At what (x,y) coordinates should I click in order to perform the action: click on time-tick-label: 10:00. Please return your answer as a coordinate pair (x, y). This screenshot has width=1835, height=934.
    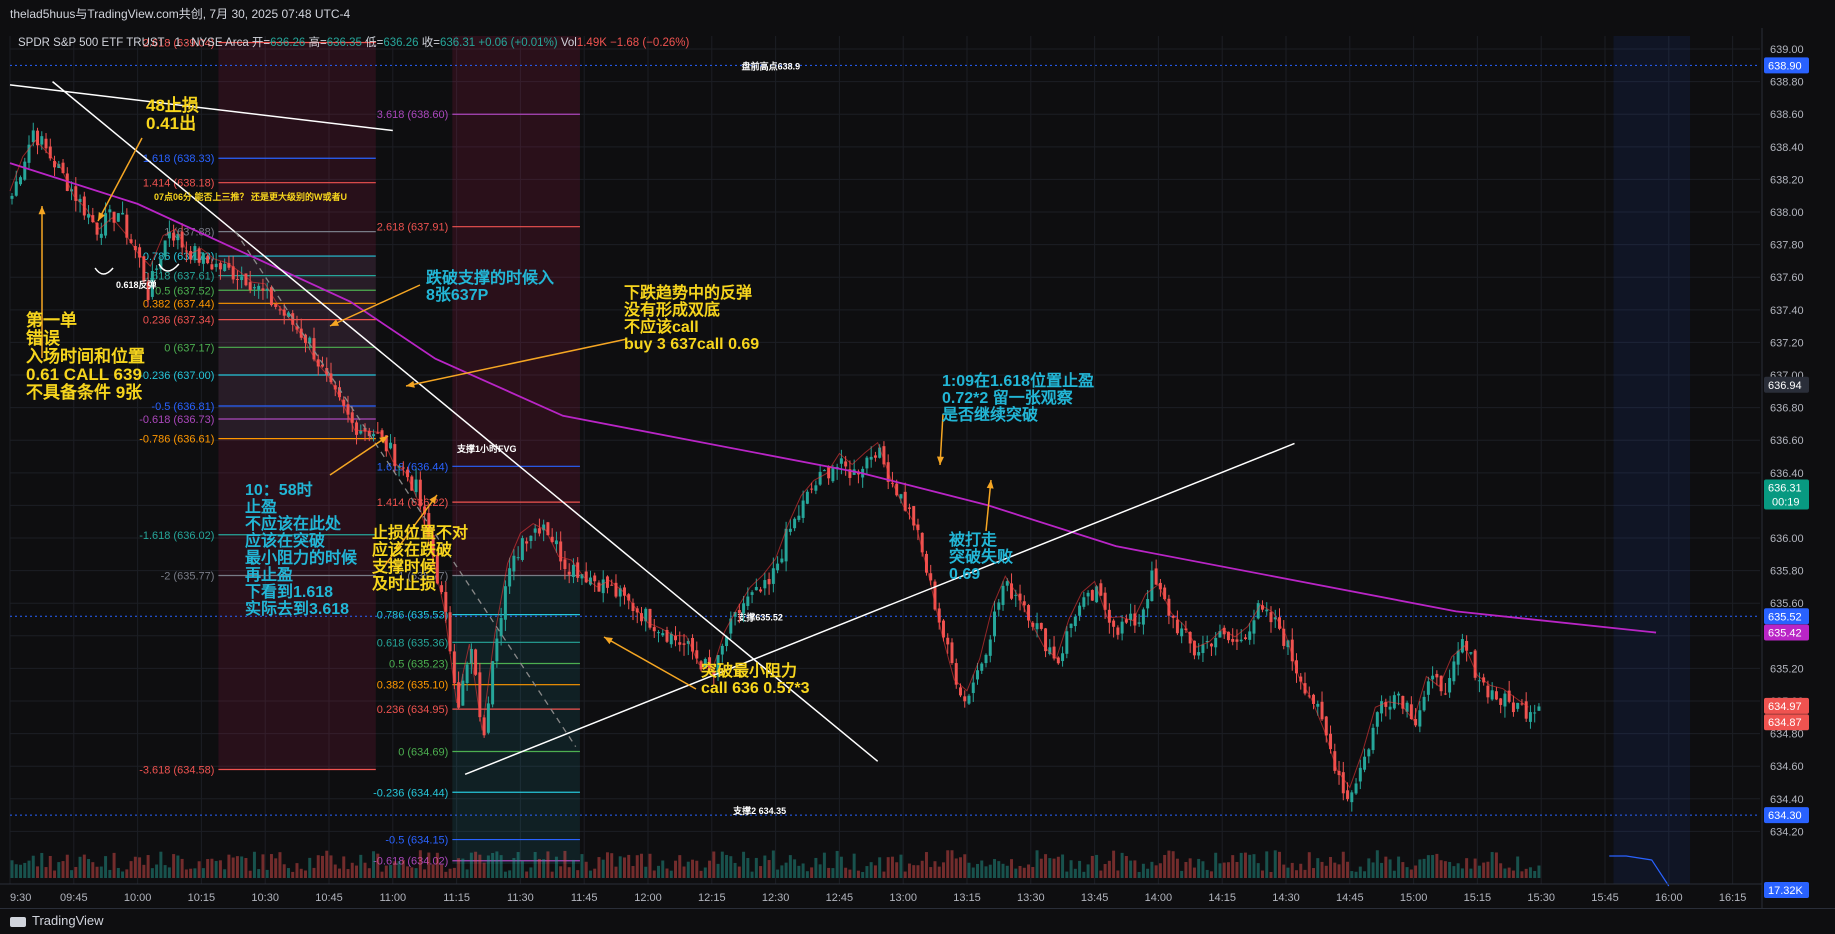
    Looking at the image, I should click on (138, 898).